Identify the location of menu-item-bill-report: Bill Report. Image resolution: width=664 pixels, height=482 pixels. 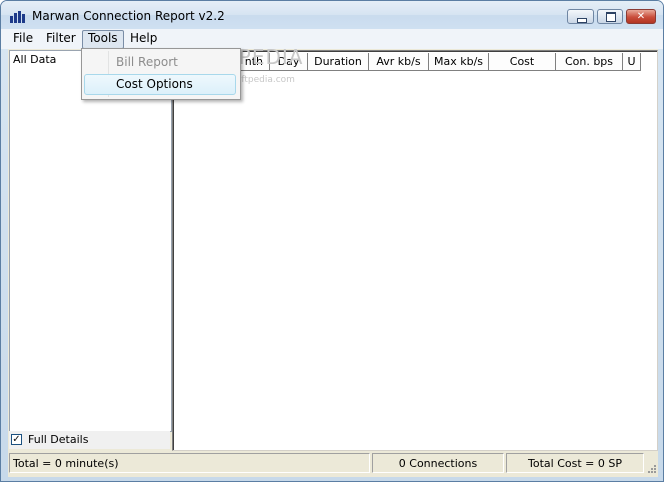
(160, 62).